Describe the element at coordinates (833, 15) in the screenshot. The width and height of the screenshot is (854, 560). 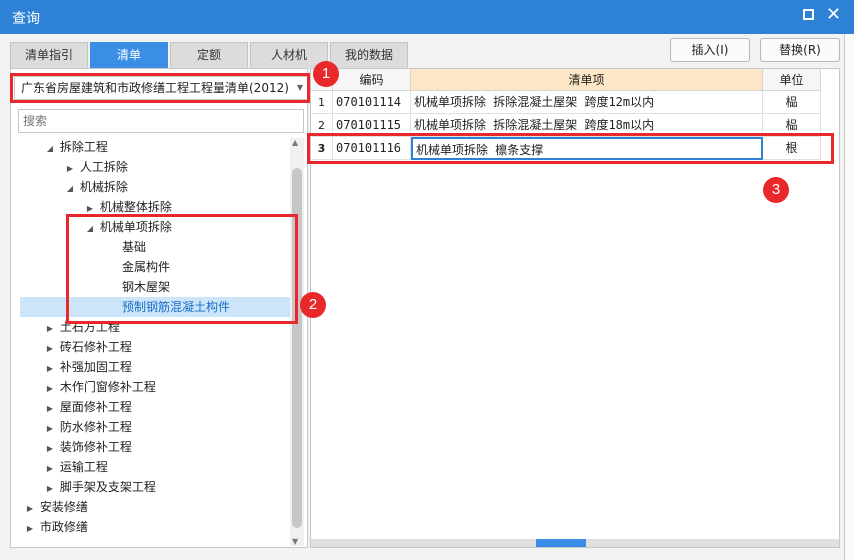
I see `close-icon: ✕` at that location.